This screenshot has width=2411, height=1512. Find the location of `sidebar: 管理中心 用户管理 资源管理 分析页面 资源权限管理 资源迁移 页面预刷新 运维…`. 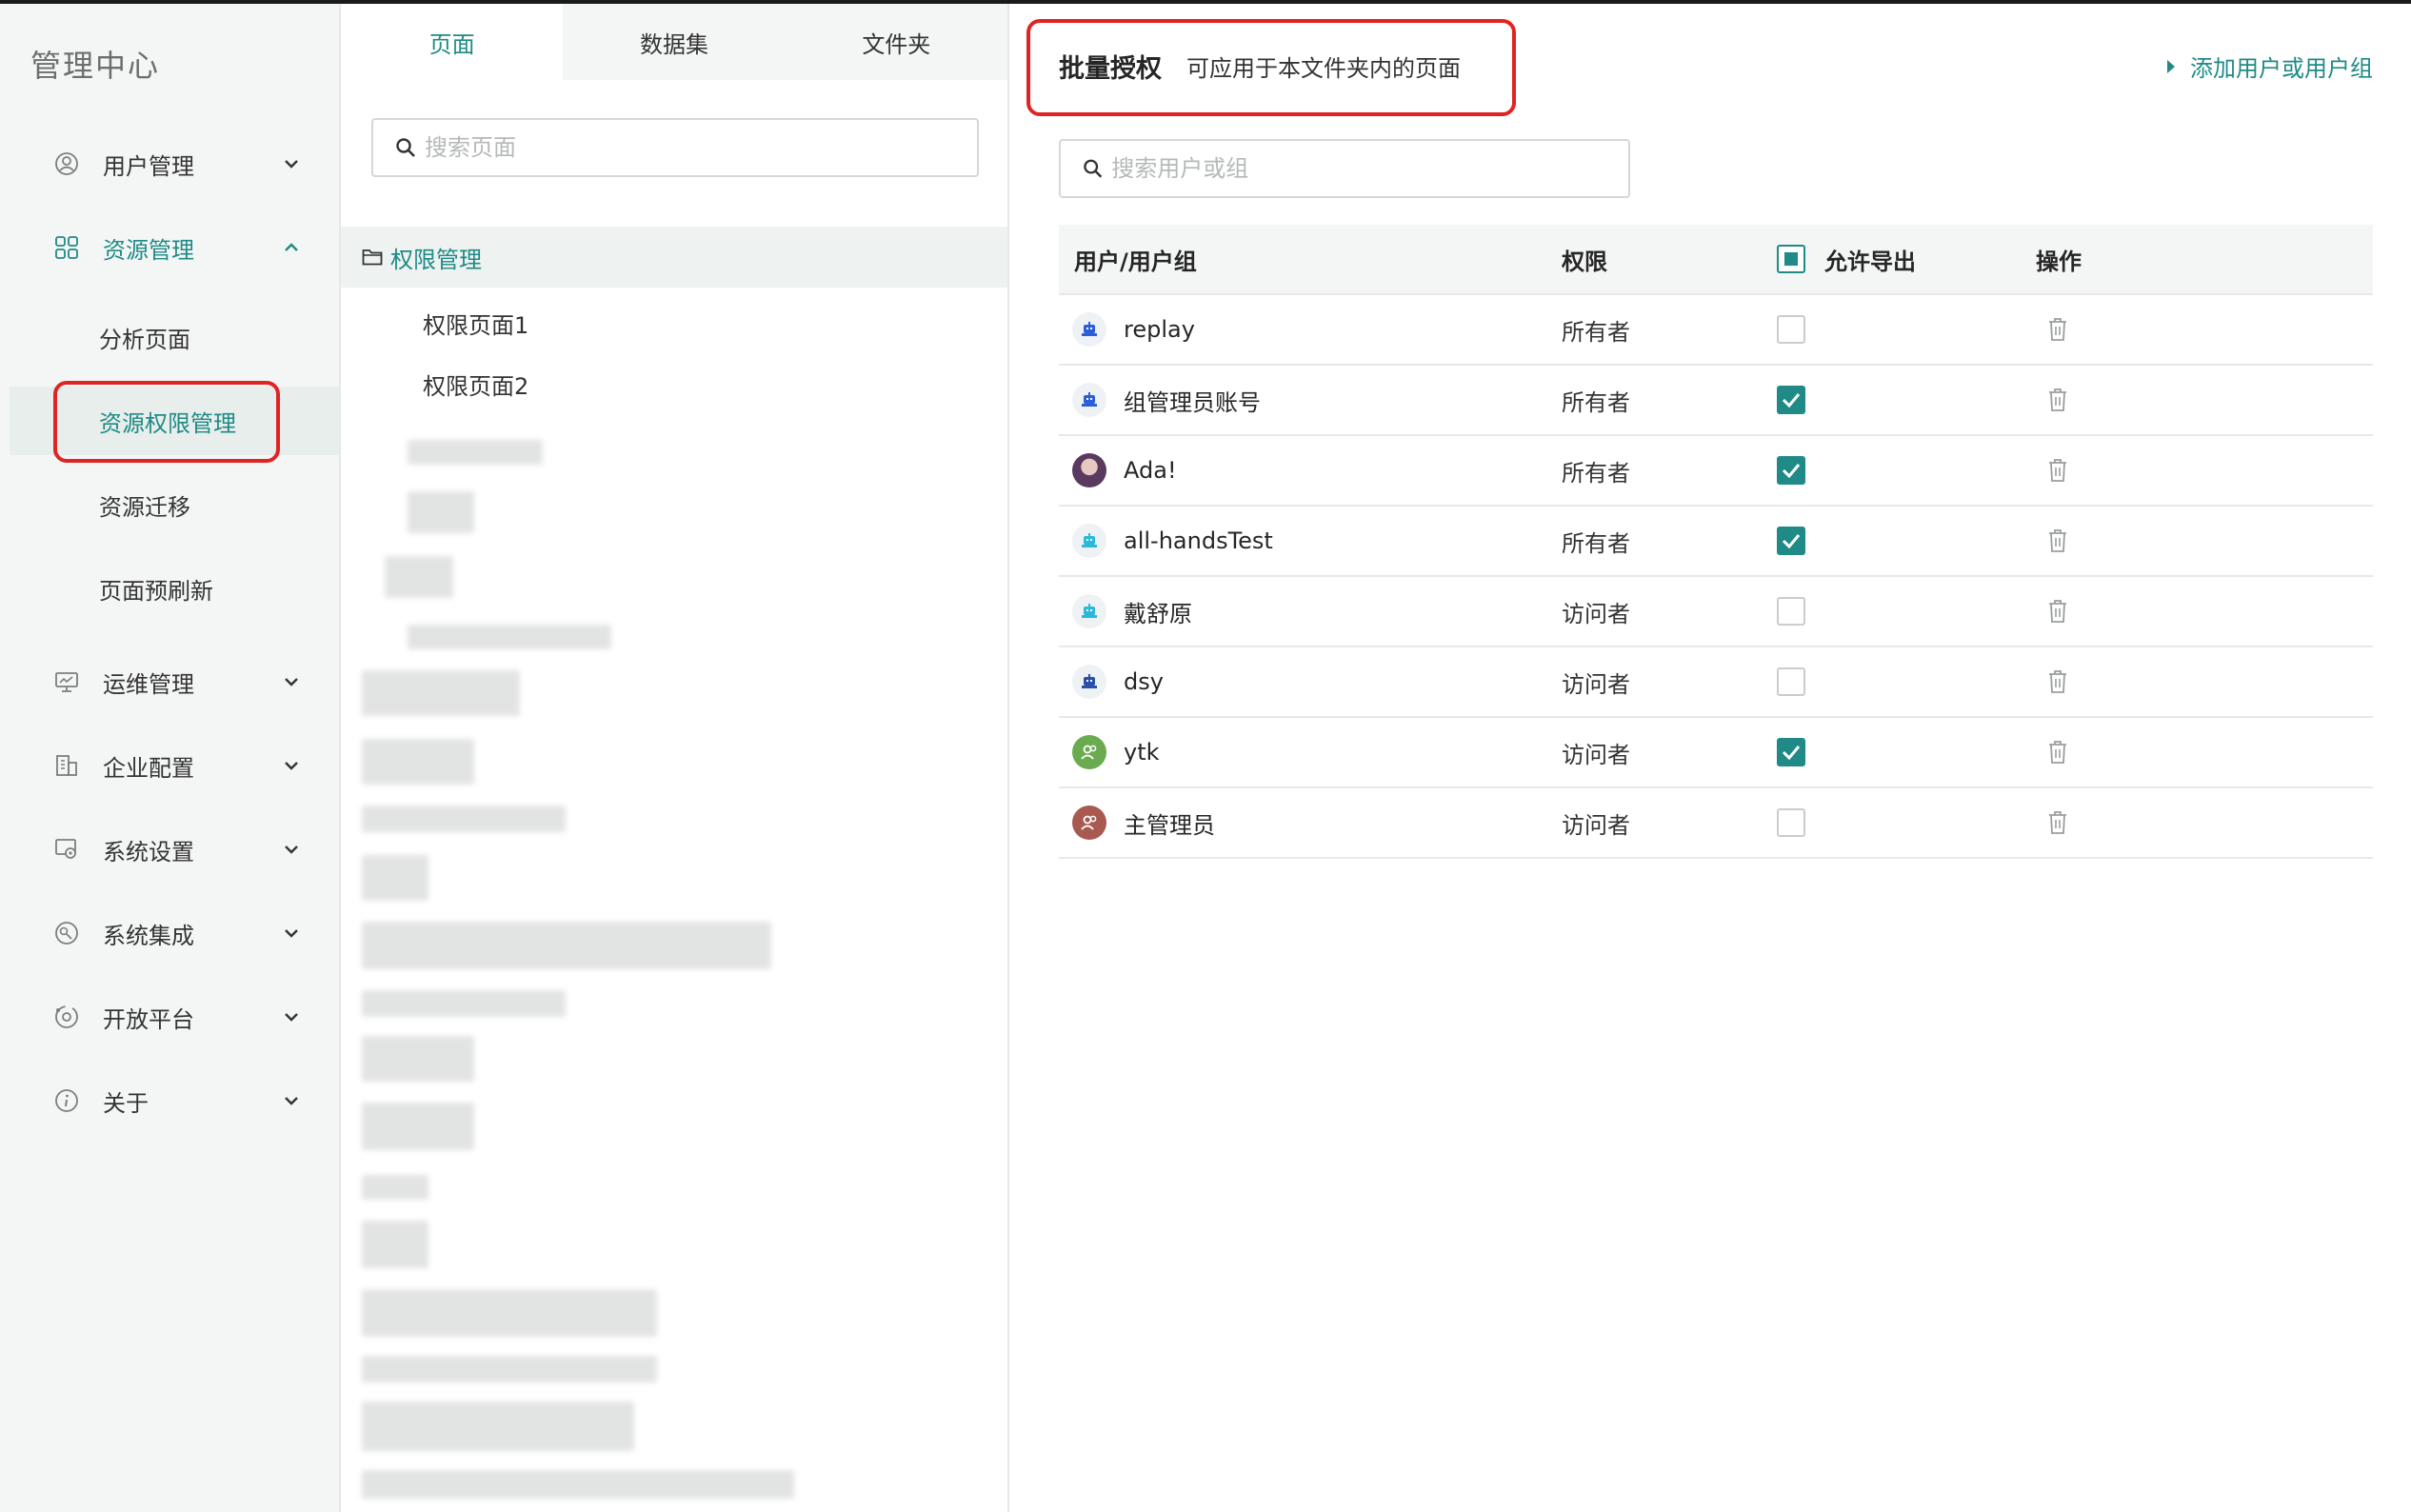

sidebar: 管理中心 用户管理 资源管理 分析页面 资源权限管理 资源迁移 页面预刷新 运维… is located at coordinates (171, 758).